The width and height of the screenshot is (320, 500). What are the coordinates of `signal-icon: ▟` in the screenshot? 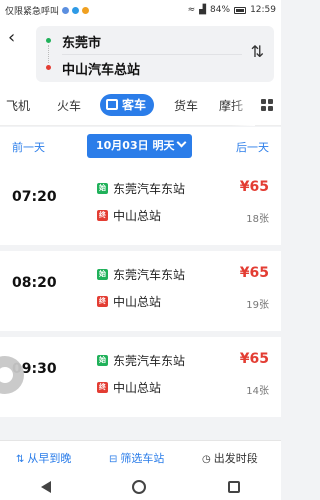 It's located at (203, 10).